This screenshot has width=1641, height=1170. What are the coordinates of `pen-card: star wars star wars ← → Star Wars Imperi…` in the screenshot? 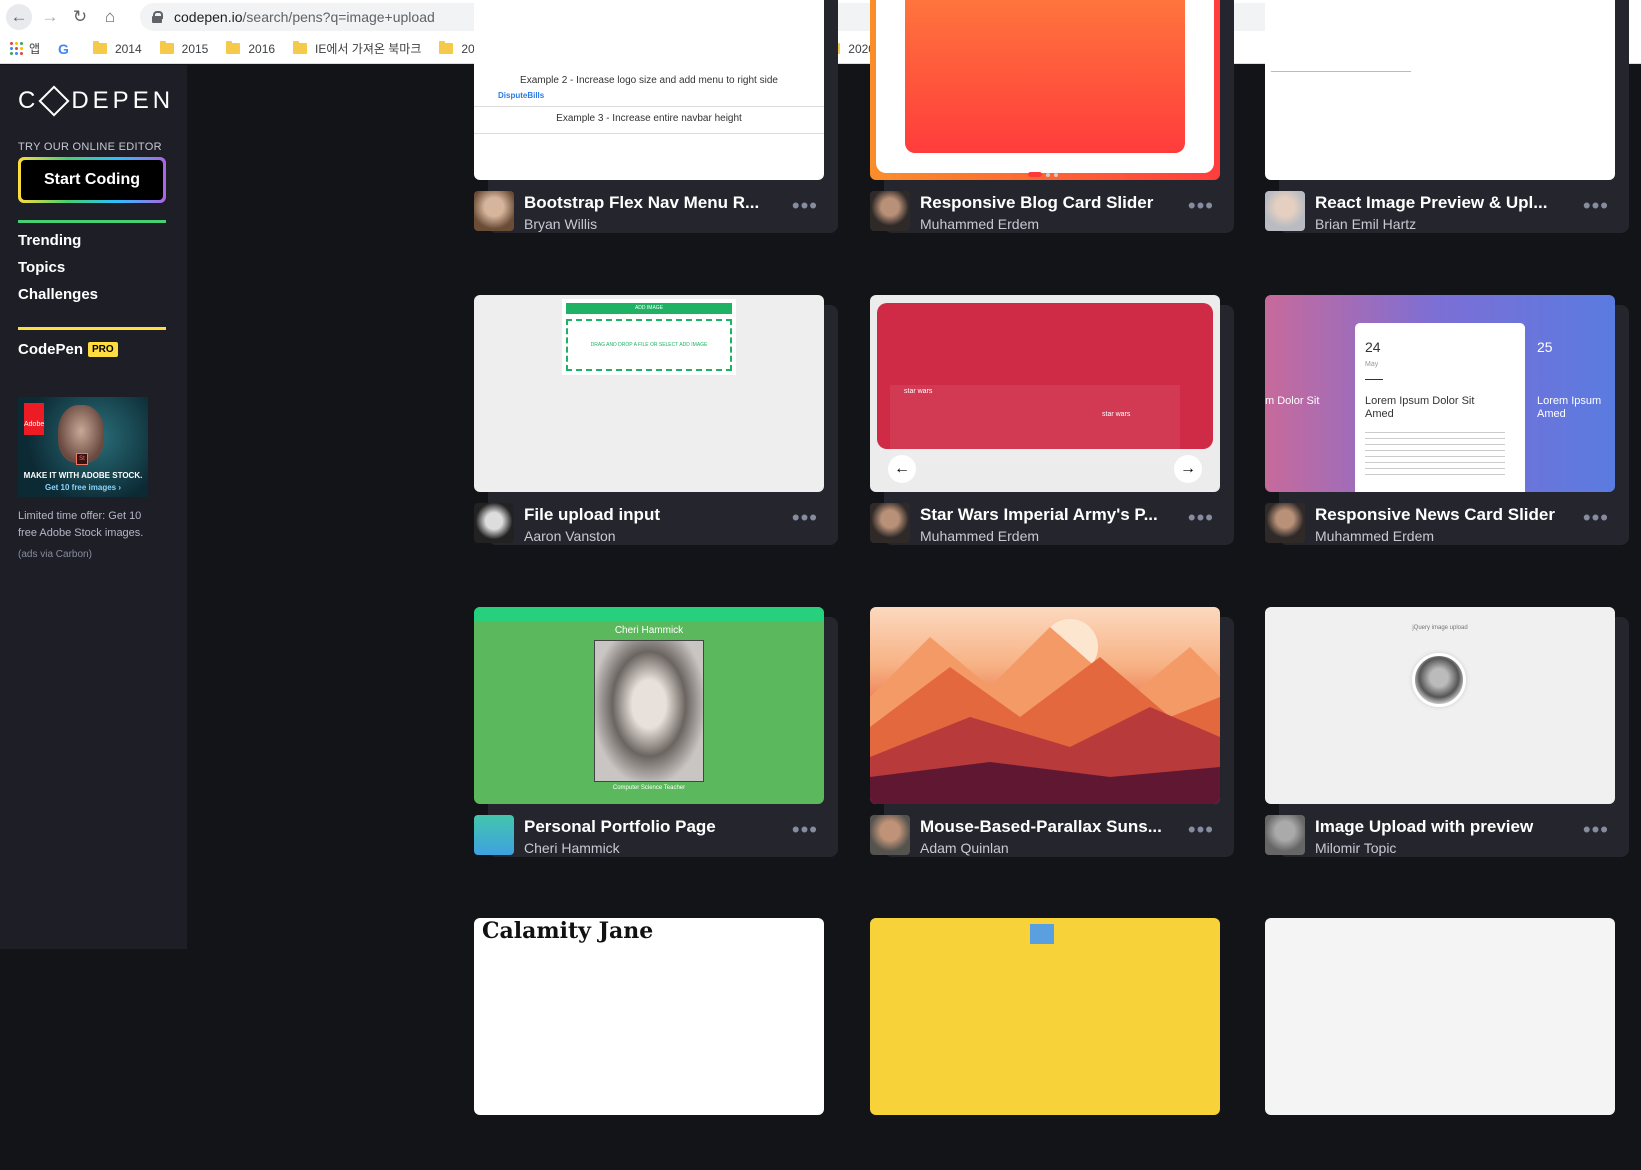 It's located at (1052, 421).